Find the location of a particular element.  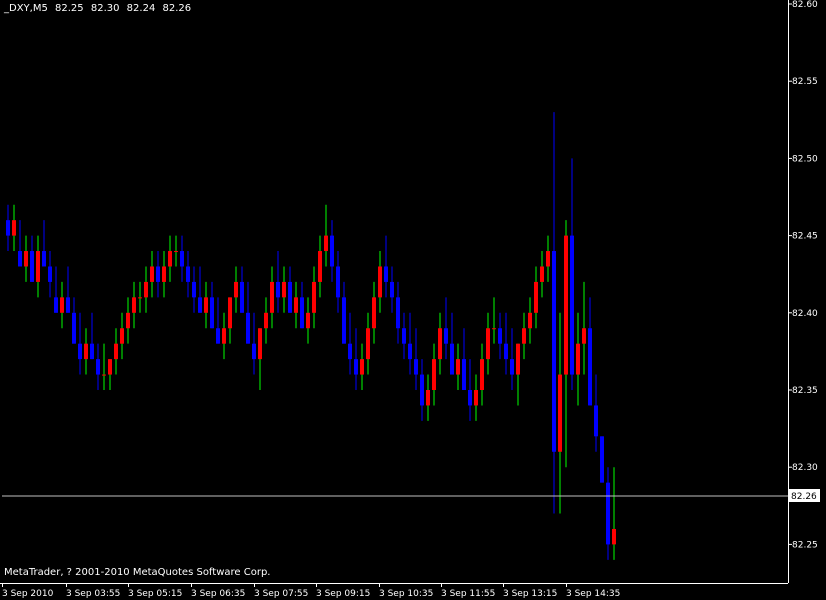

low-value: 82.24 is located at coordinates (141, 8).